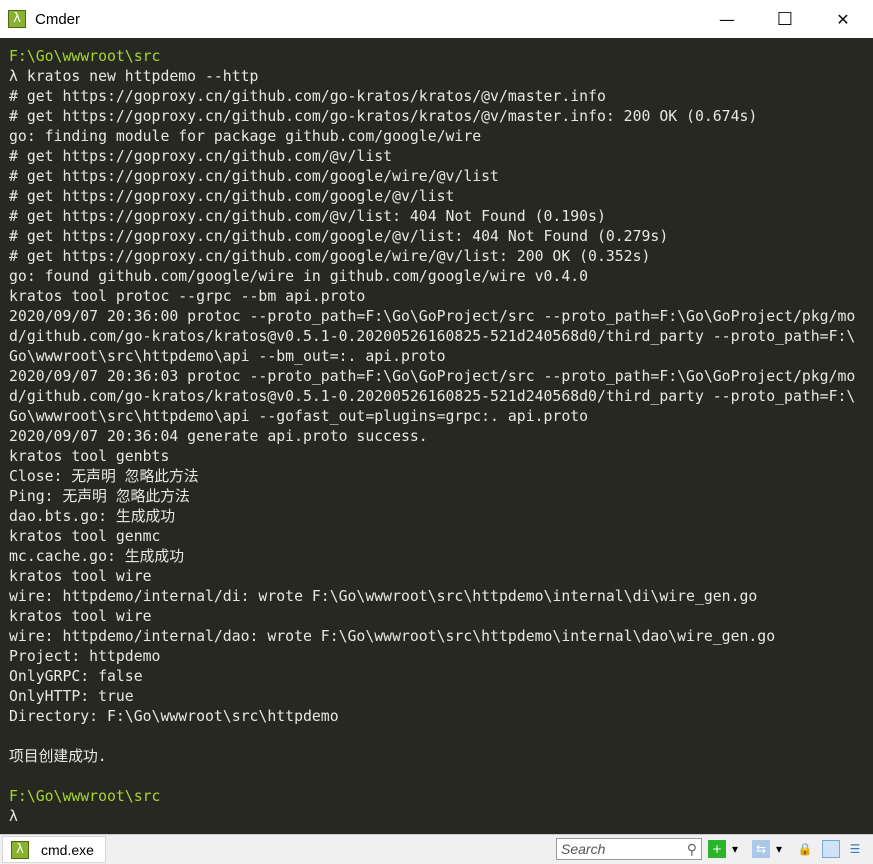 Image resolution: width=873 pixels, height=864 pixels. I want to click on split-view-icon, so click(831, 849).